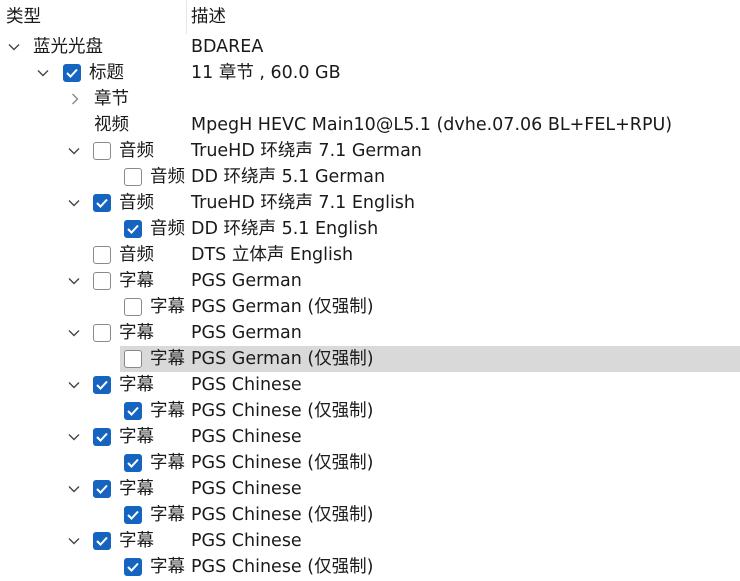 The height and width of the screenshot is (581, 740). Describe the element at coordinates (285, 229) in the screenshot. I see `tree-row-description: DD 环绕声 5.1 English` at that location.